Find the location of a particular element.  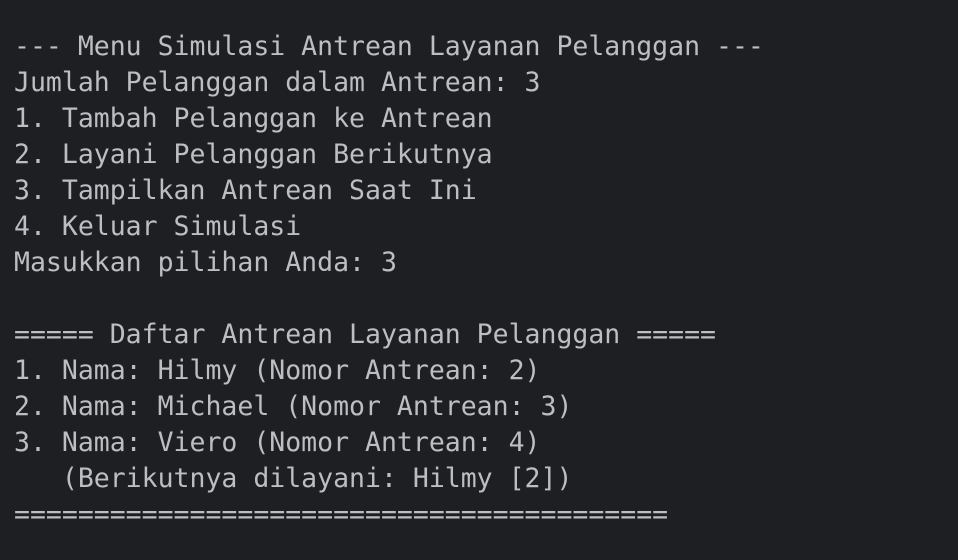

menu-option-1: 1. Tambah Pelanggan ke Antrean is located at coordinates (253, 118).